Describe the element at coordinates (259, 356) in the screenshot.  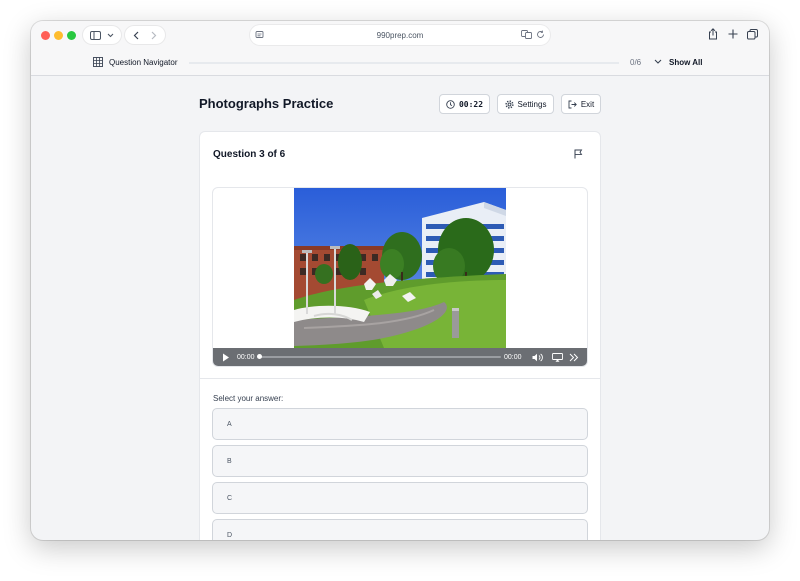
I see `player-seek-handle` at that location.